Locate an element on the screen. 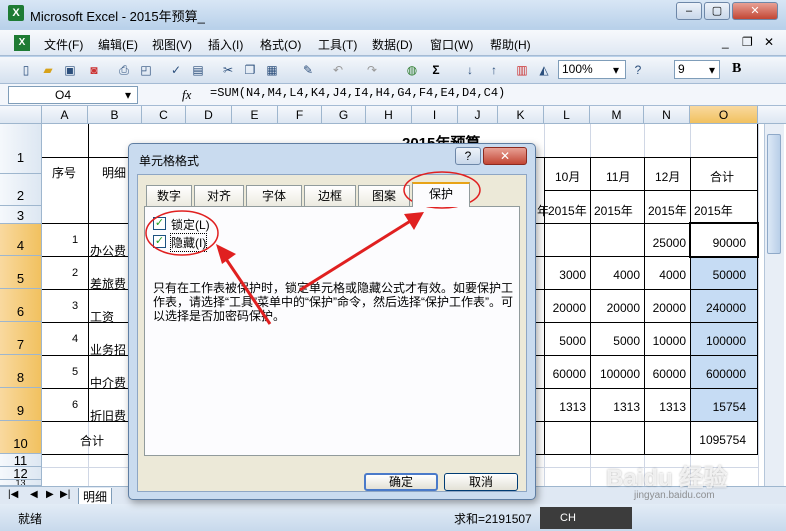  dialog-help-button: ? is located at coordinates (468, 156).